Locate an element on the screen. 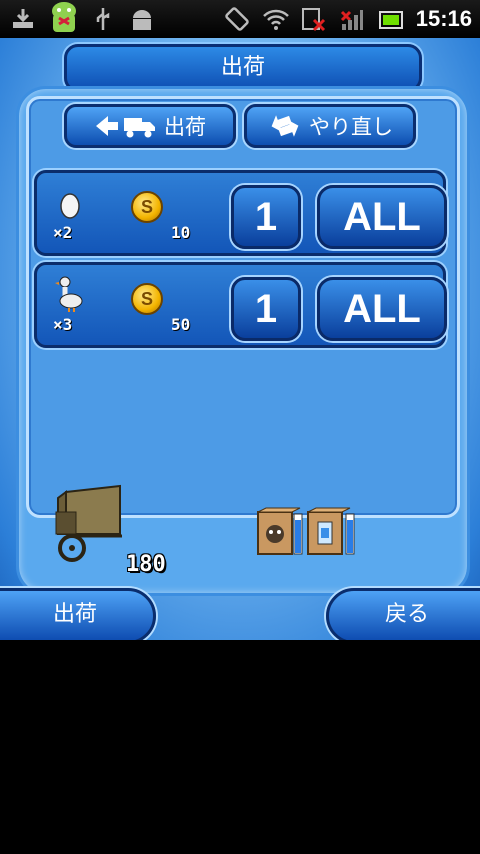  download-icon is located at coordinates (23, 18).